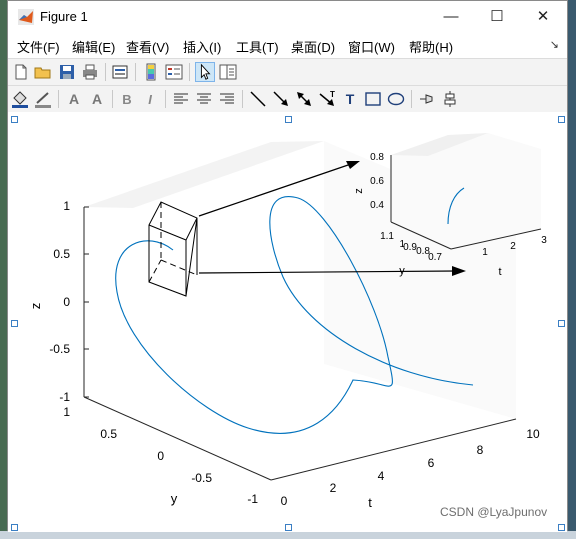 This screenshot has height=539, width=576. I want to click on line-icon, so click(258, 99).